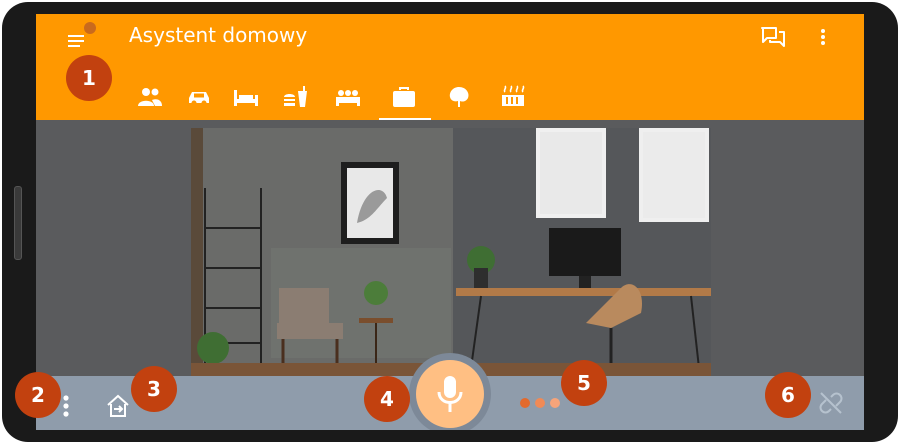  What do you see at coordinates (773, 37) in the screenshot?
I see `chat-icon` at bounding box center [773, 37].